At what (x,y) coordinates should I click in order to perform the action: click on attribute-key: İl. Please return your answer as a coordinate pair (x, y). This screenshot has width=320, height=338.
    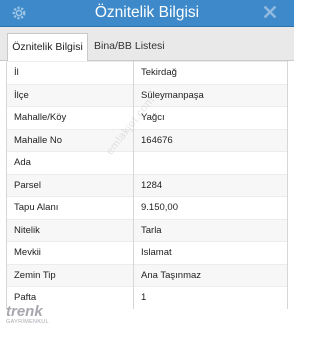
    Looking at the image, I should click on (70, 72).